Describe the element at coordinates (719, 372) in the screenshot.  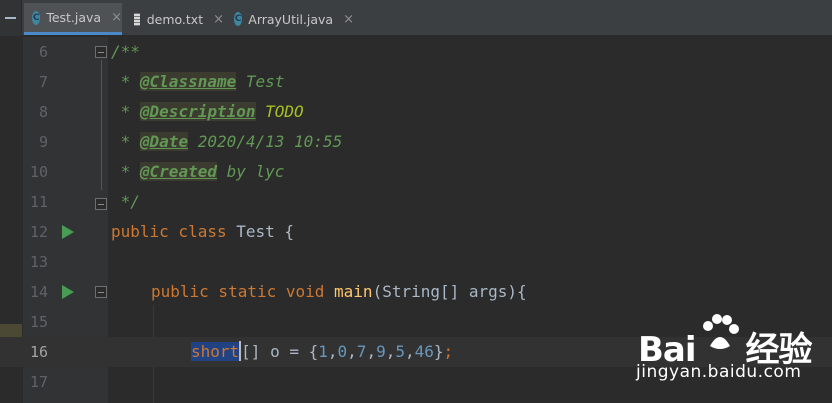
I see `watermark-url: jingyan.baidu.com` at that location.